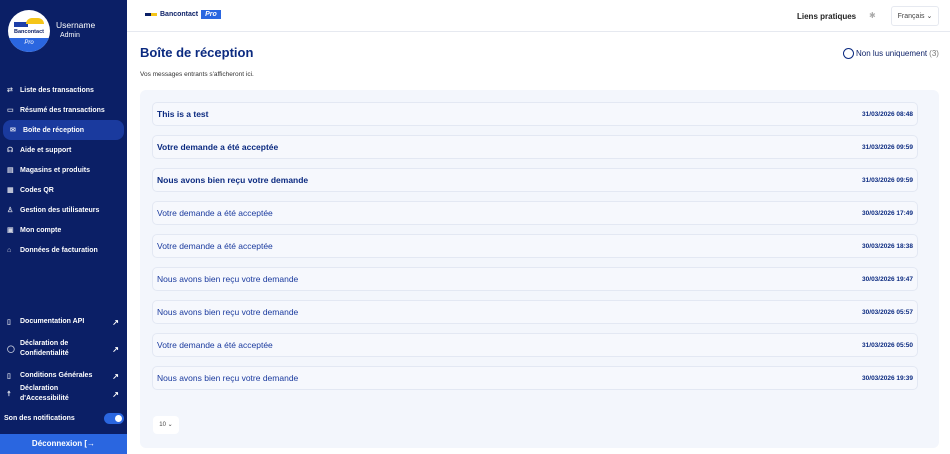 The height and width of the screenshot is (454, 950). I want to click on page-subtitle: Vos messages entrants s'afficheront ici., so click(197, 74).